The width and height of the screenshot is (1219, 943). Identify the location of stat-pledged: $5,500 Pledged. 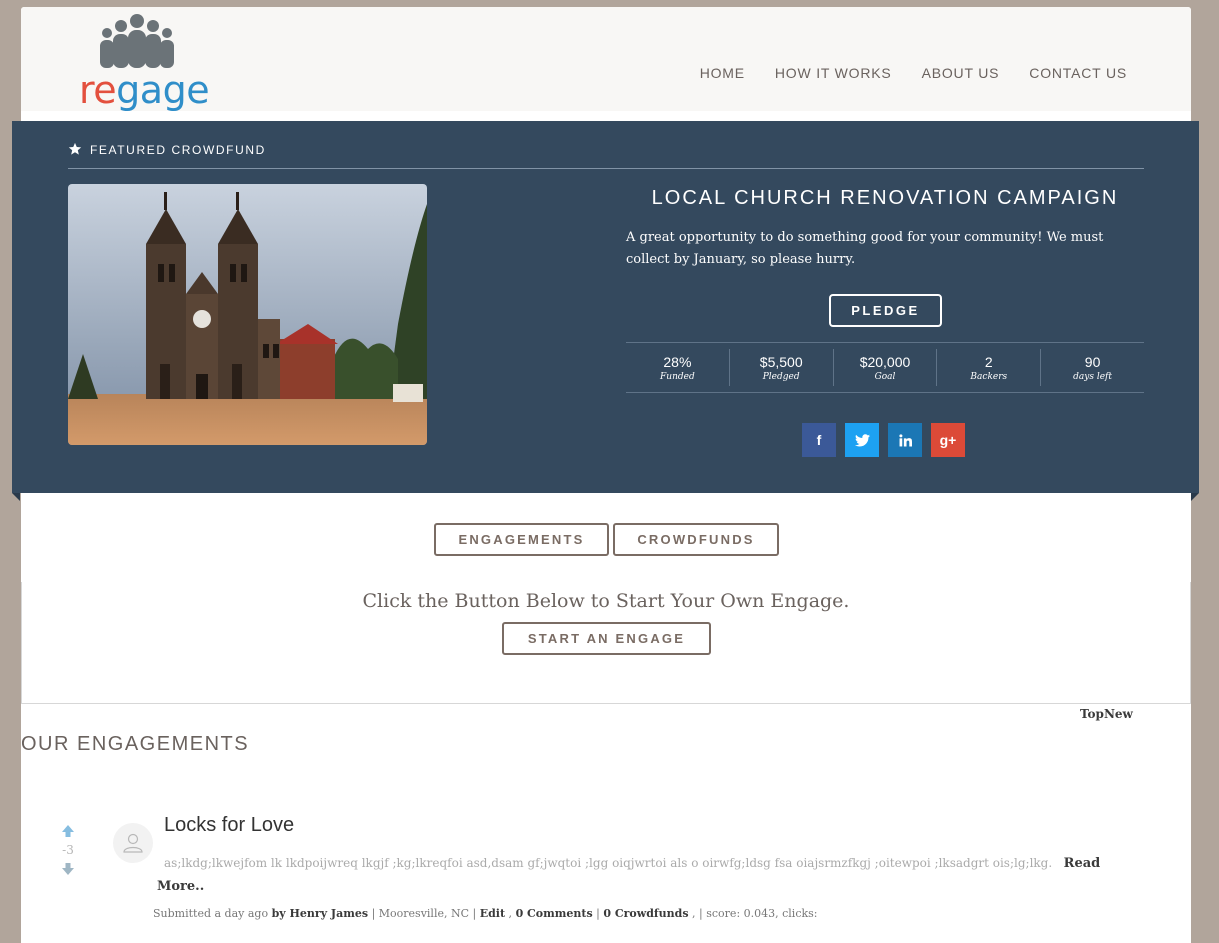
(782, 367).